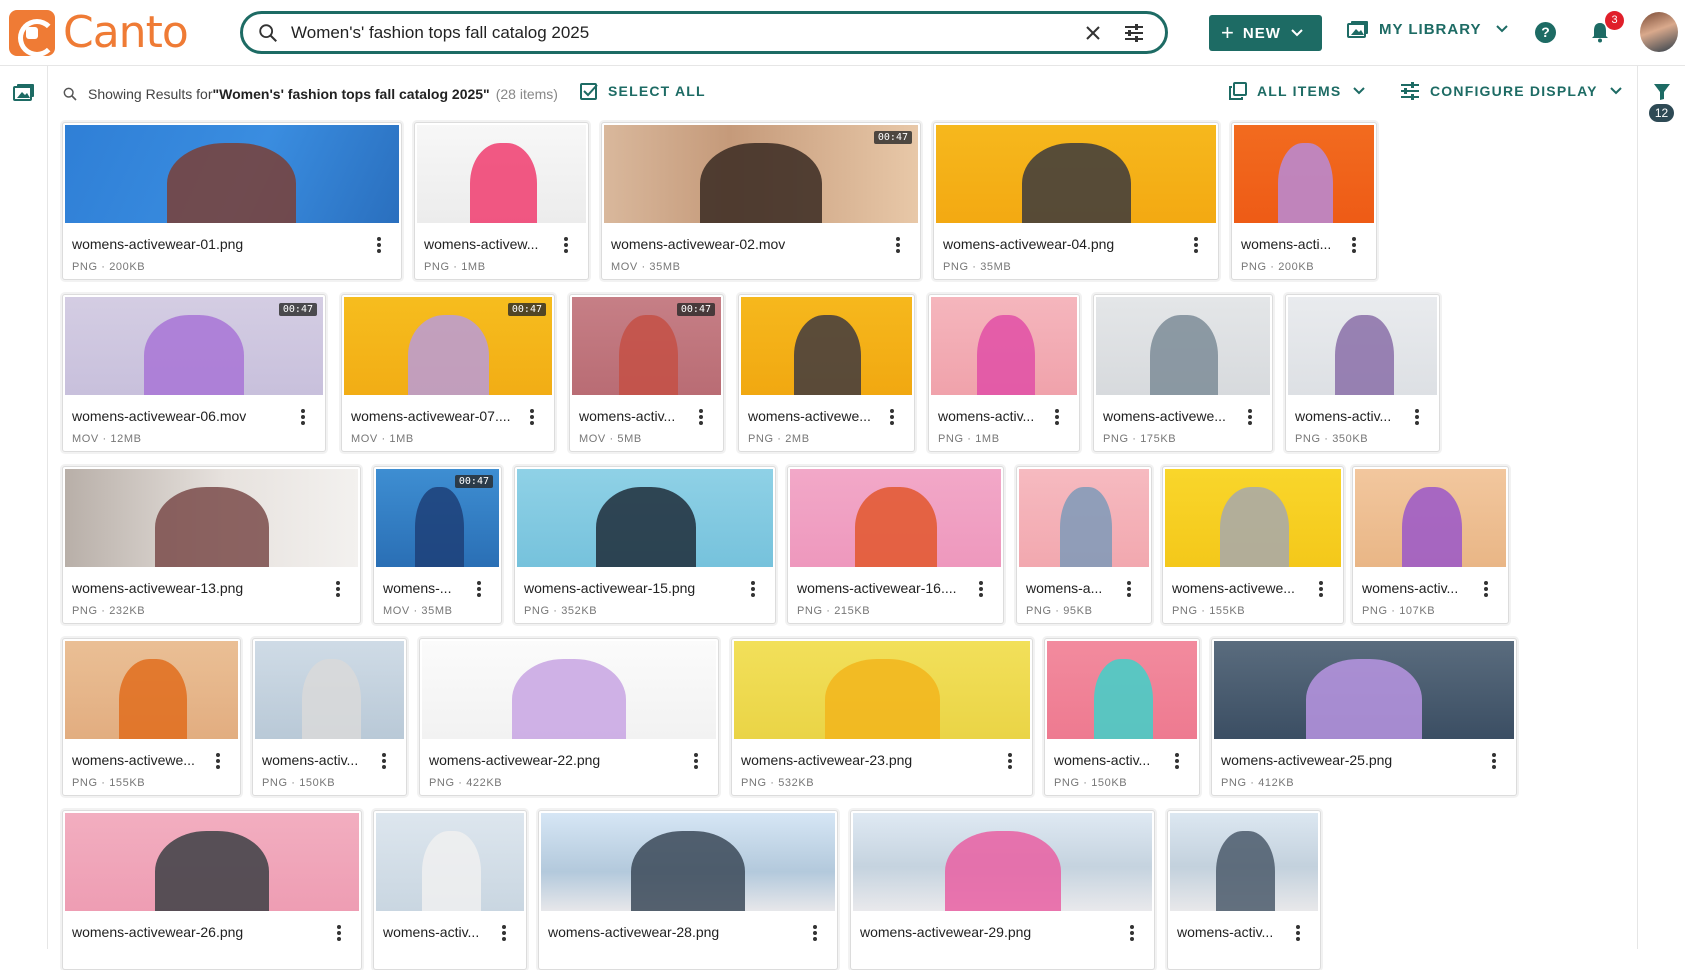 The image size is (1685, 970). What do you see at coordinates (268, 33) in the screenshot?
I see `search-icon` at bounding box center [268, 33].